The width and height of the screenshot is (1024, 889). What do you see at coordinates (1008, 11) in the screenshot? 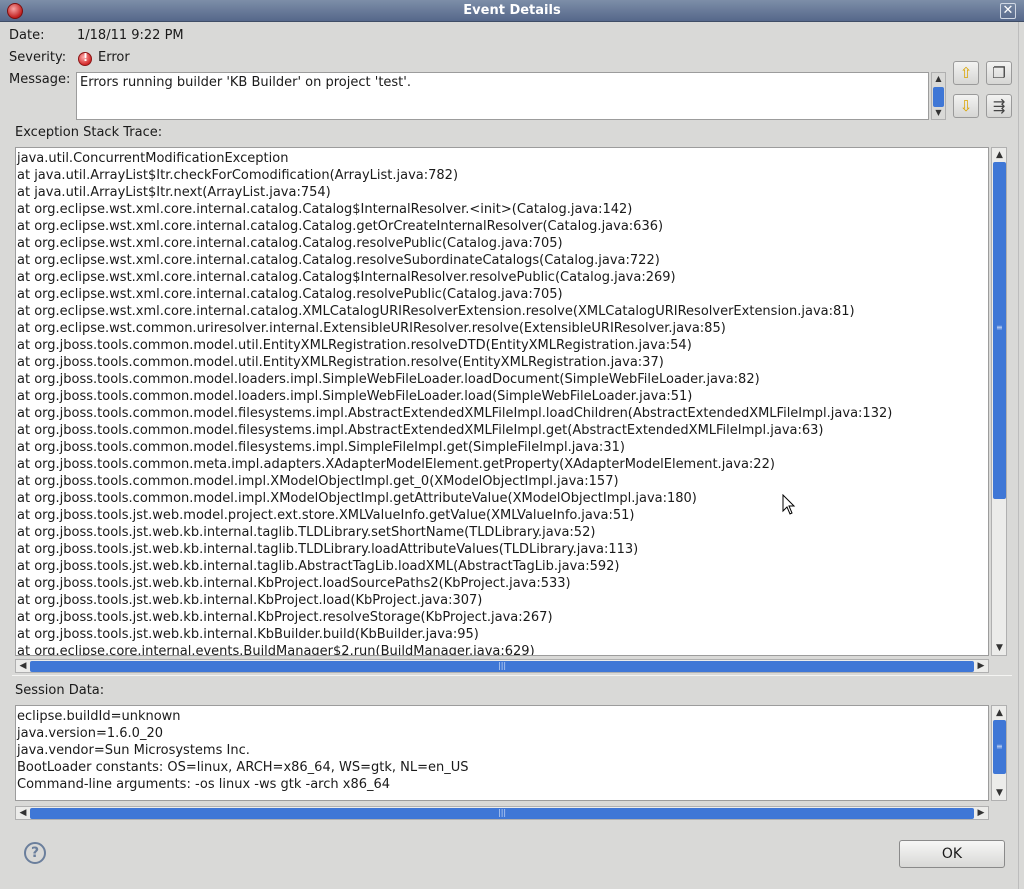
I see `close-button: ✕` at bounding box center [1008, 11].